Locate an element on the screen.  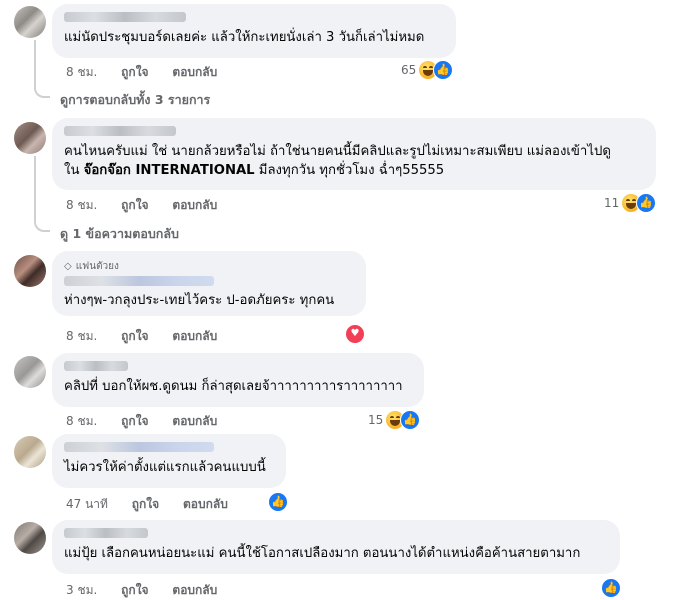
diamond-icon: ◇ is located at coordinates (68, 266).